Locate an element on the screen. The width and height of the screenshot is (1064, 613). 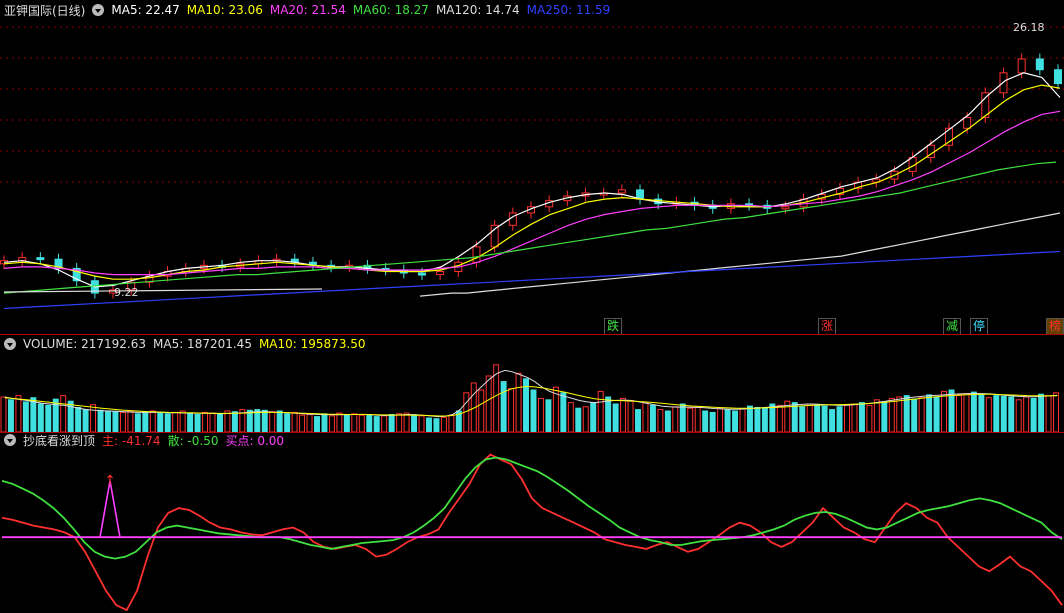
legend-retail: 散: -0.50 is located at coordinates (193, 440).